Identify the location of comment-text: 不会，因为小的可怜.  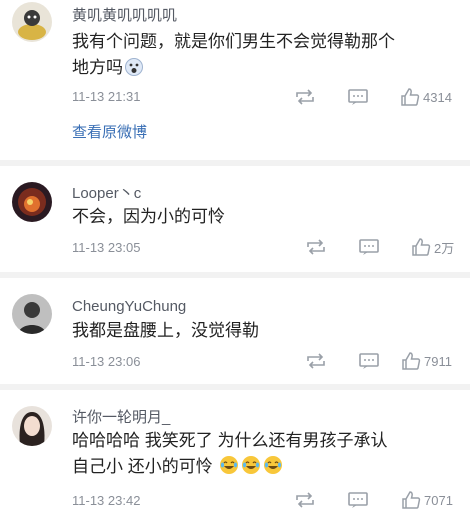
(148, 216).